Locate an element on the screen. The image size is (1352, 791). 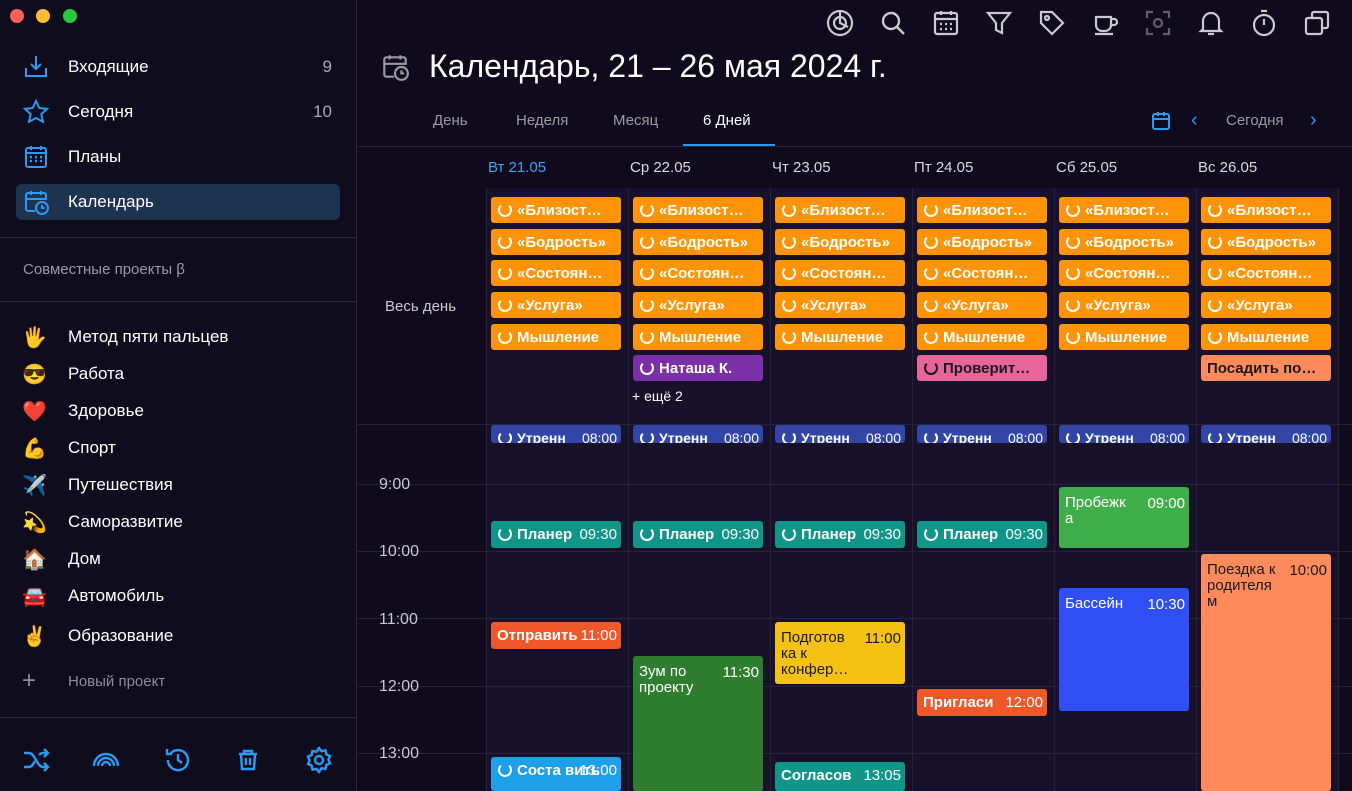
tag-icon is located at coordinates (1052, 23).